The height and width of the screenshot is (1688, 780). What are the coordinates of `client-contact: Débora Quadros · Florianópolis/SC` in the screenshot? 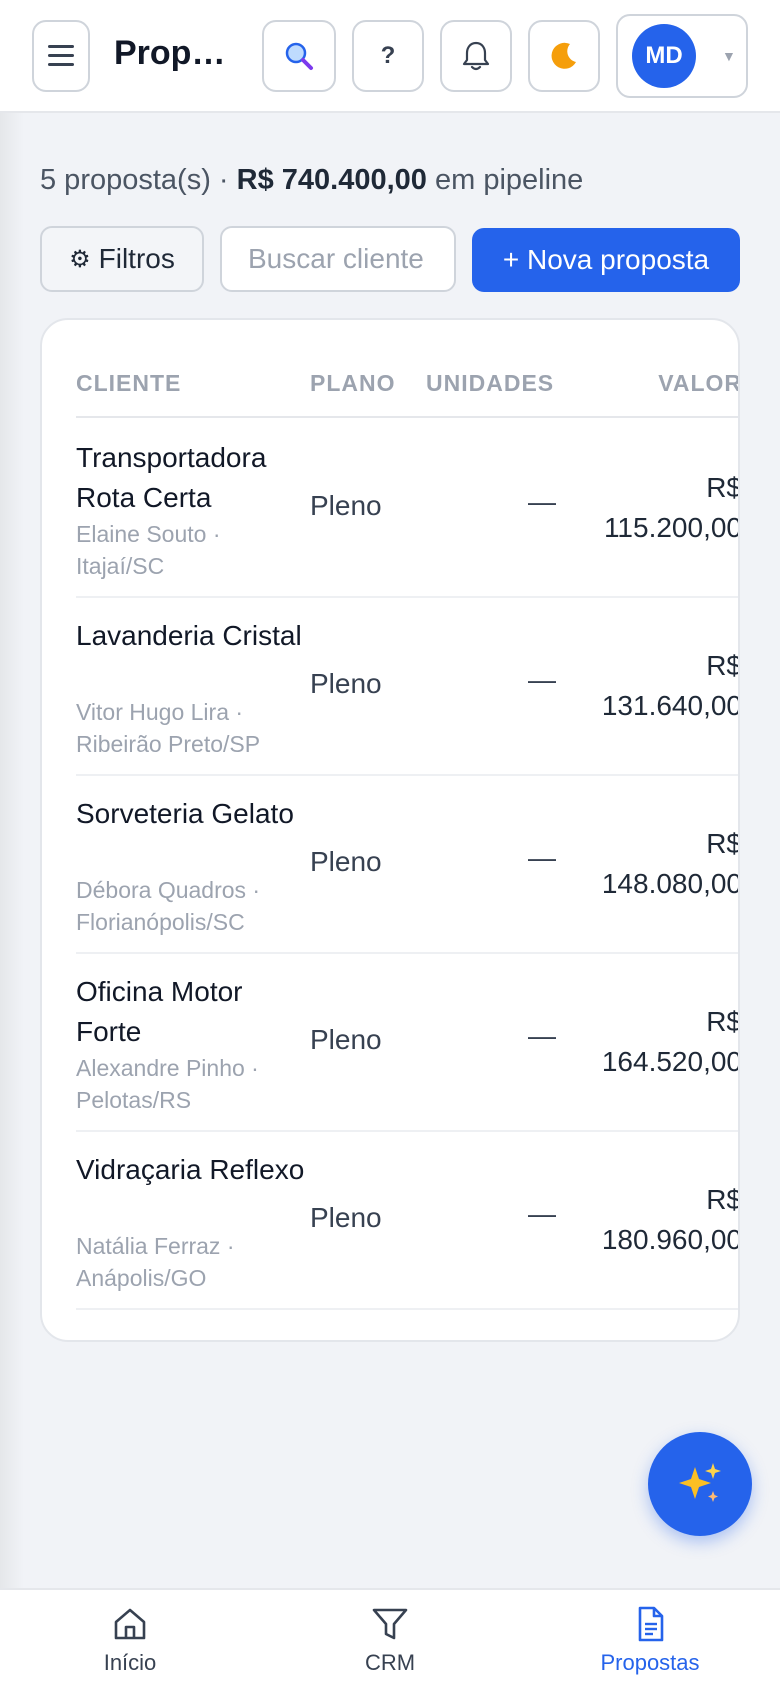 It's located at (168, 906).